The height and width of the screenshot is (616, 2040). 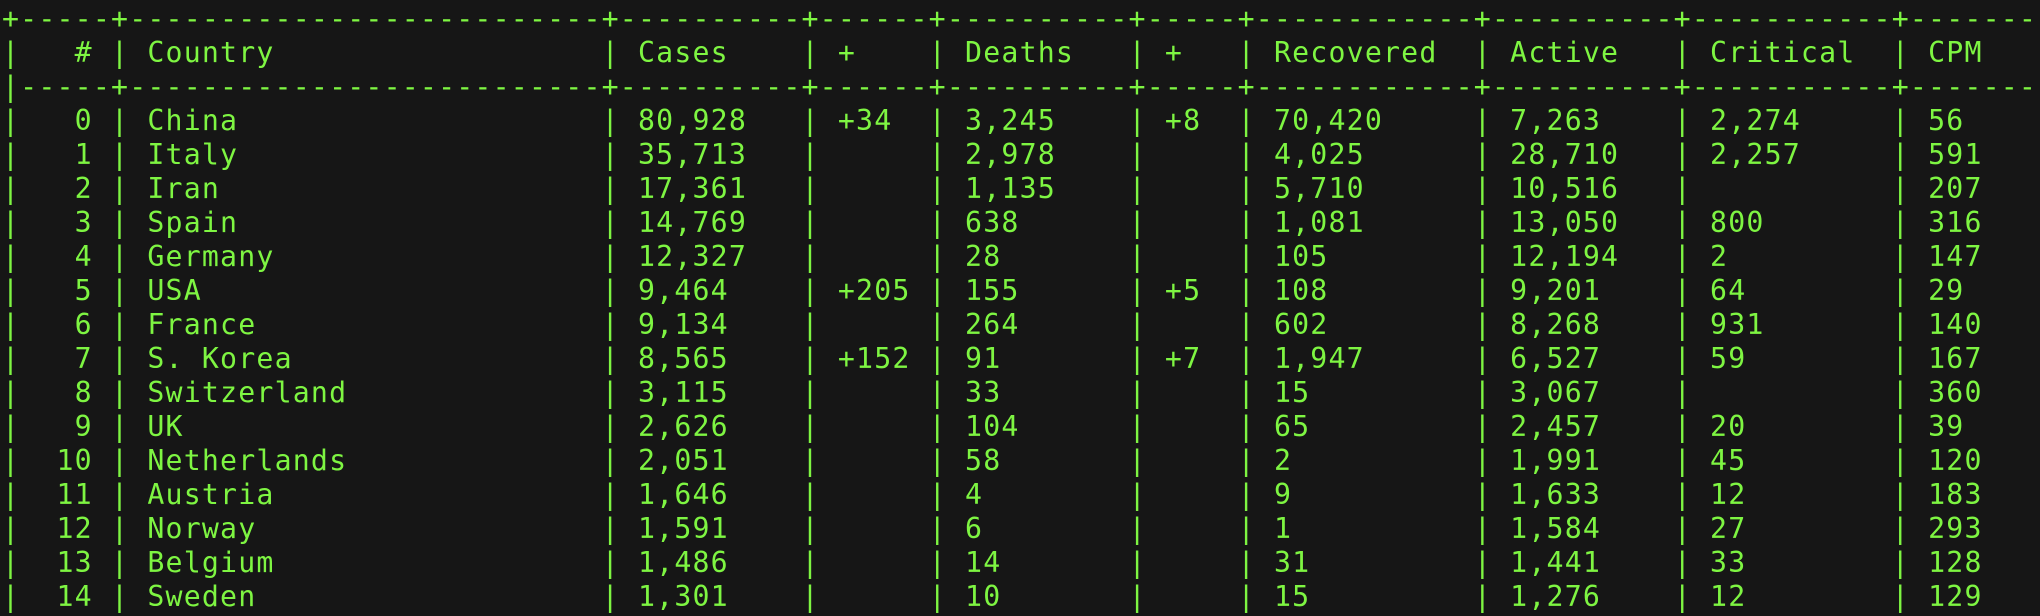 What do you see at coordinates (1583, 222) in the screenshot?
I see `cell-active: 13,050` at bounding box center [1583, 222].